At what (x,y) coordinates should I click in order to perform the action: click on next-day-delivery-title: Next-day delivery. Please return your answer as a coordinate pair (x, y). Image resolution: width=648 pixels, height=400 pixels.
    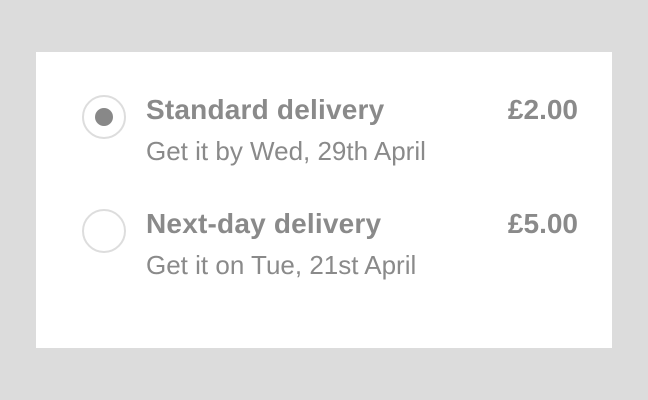
    Looking at the image, I should click on (264, 223).